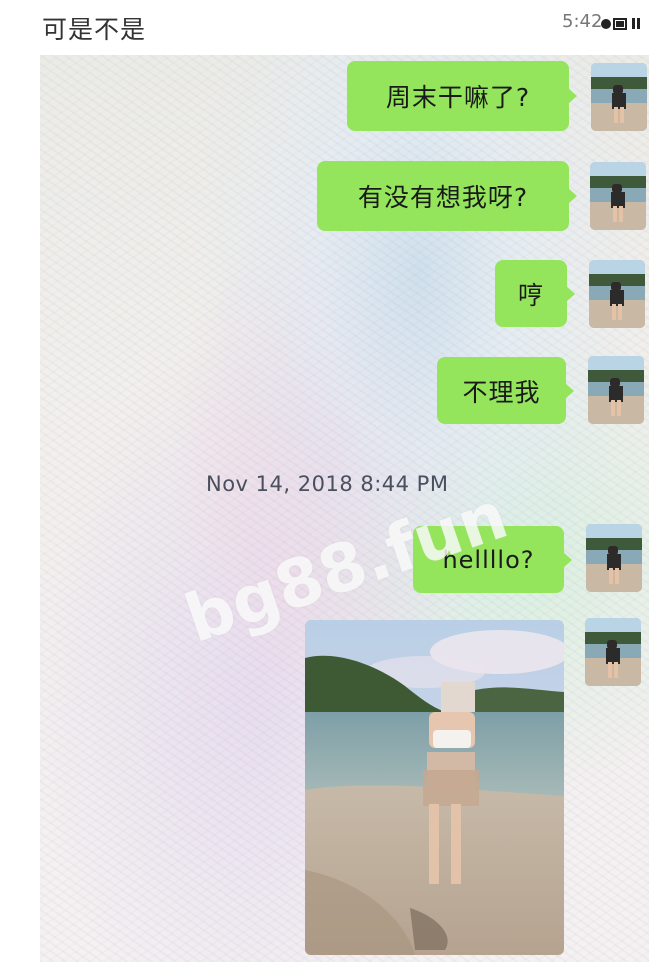 This screenshot has width=660, height=962. I want to click on message-bubble: 周末干嘛了?, so click(462, 96).